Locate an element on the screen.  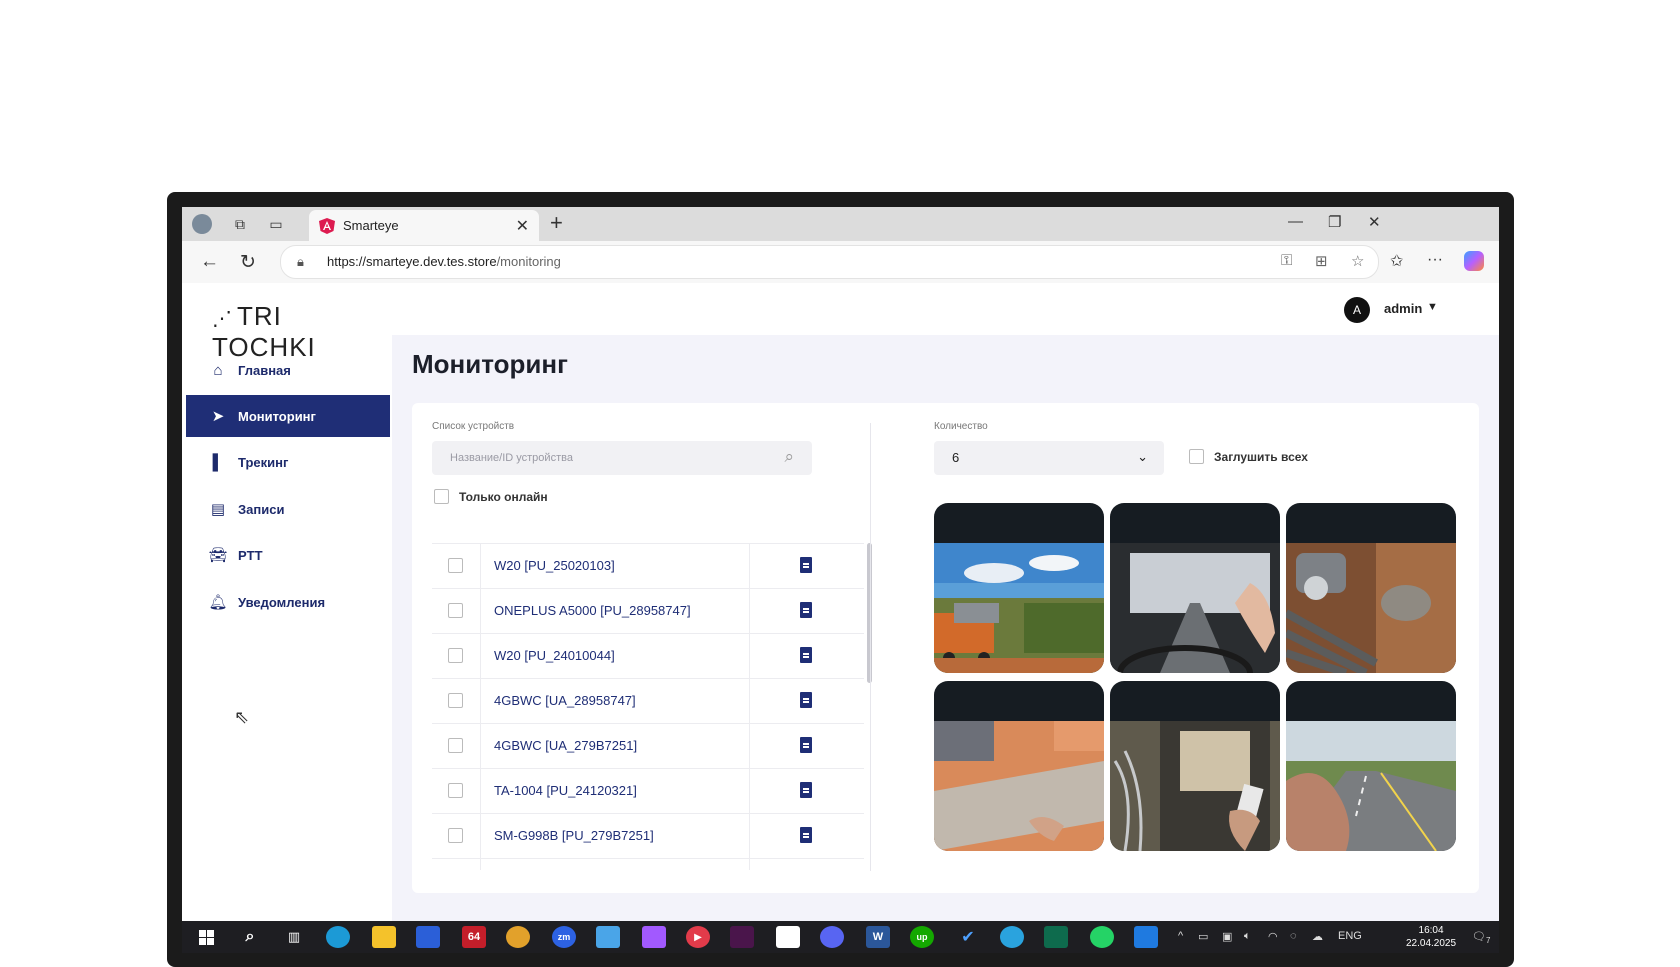
task-view-icon: ▥ is located at coordinates (294, 937).